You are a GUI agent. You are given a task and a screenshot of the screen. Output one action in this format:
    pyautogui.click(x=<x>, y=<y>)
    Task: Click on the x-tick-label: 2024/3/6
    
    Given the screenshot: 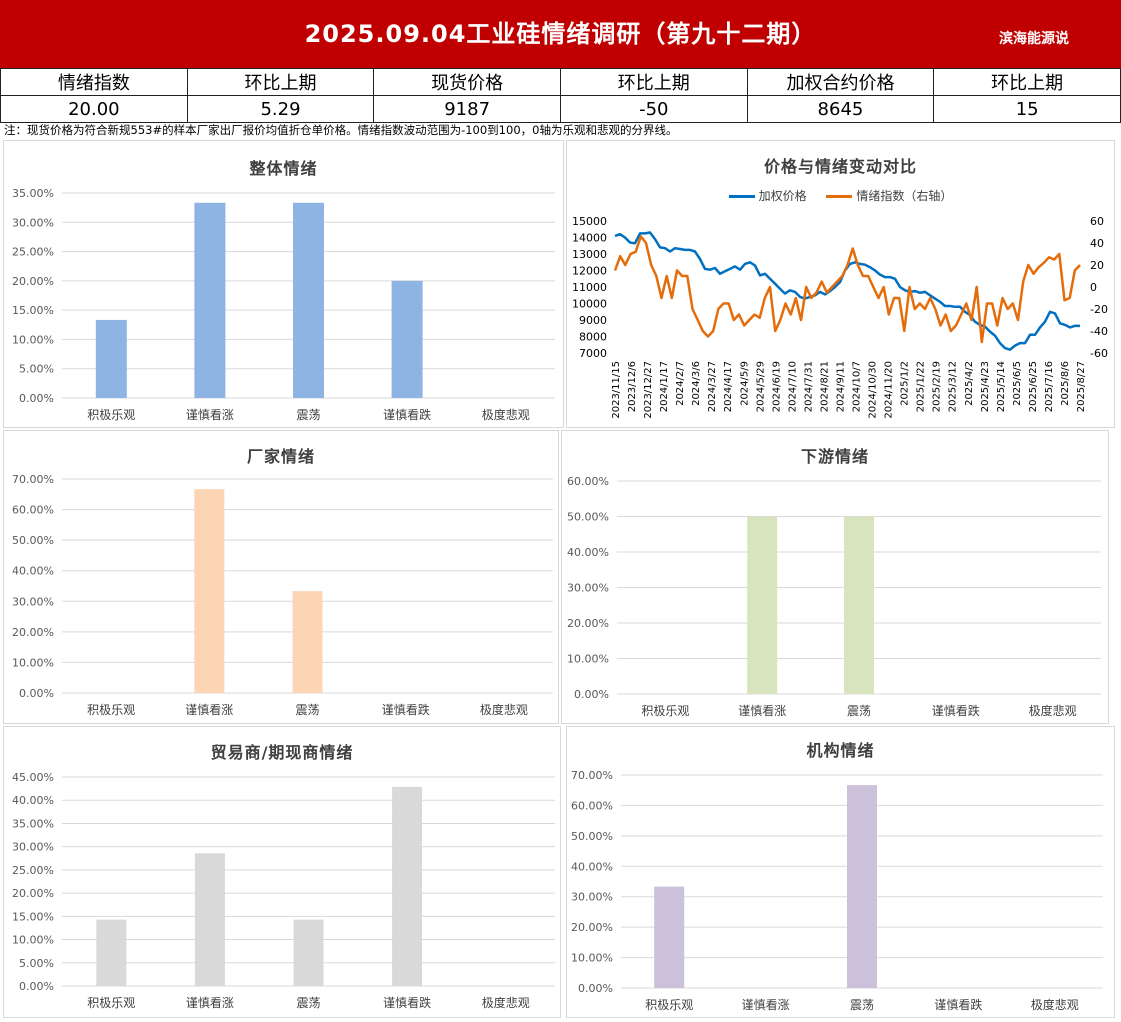 What is the action you would take?
    pyautogui.click(x=696, y=383)
    